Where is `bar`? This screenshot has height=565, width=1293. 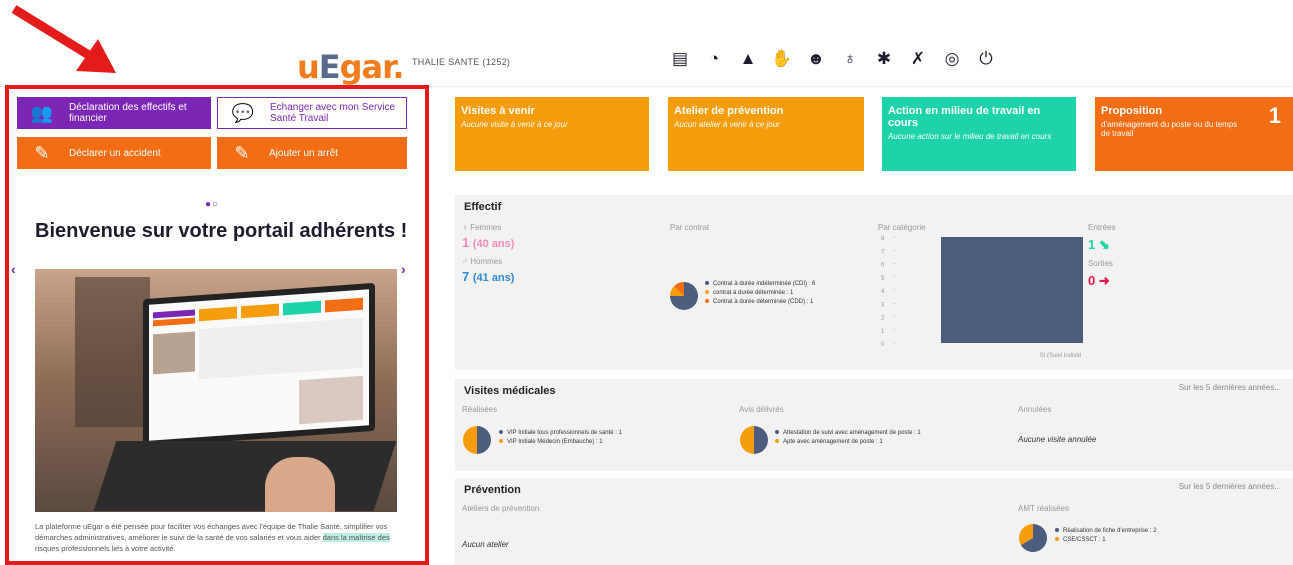
bar is located at coordinates (1012, 290).